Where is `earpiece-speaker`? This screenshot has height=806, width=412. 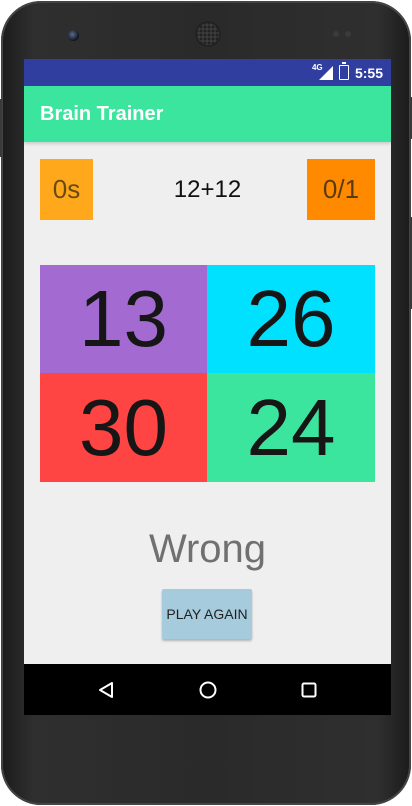 earpiece-speaker is located at coordinates (208, 34).